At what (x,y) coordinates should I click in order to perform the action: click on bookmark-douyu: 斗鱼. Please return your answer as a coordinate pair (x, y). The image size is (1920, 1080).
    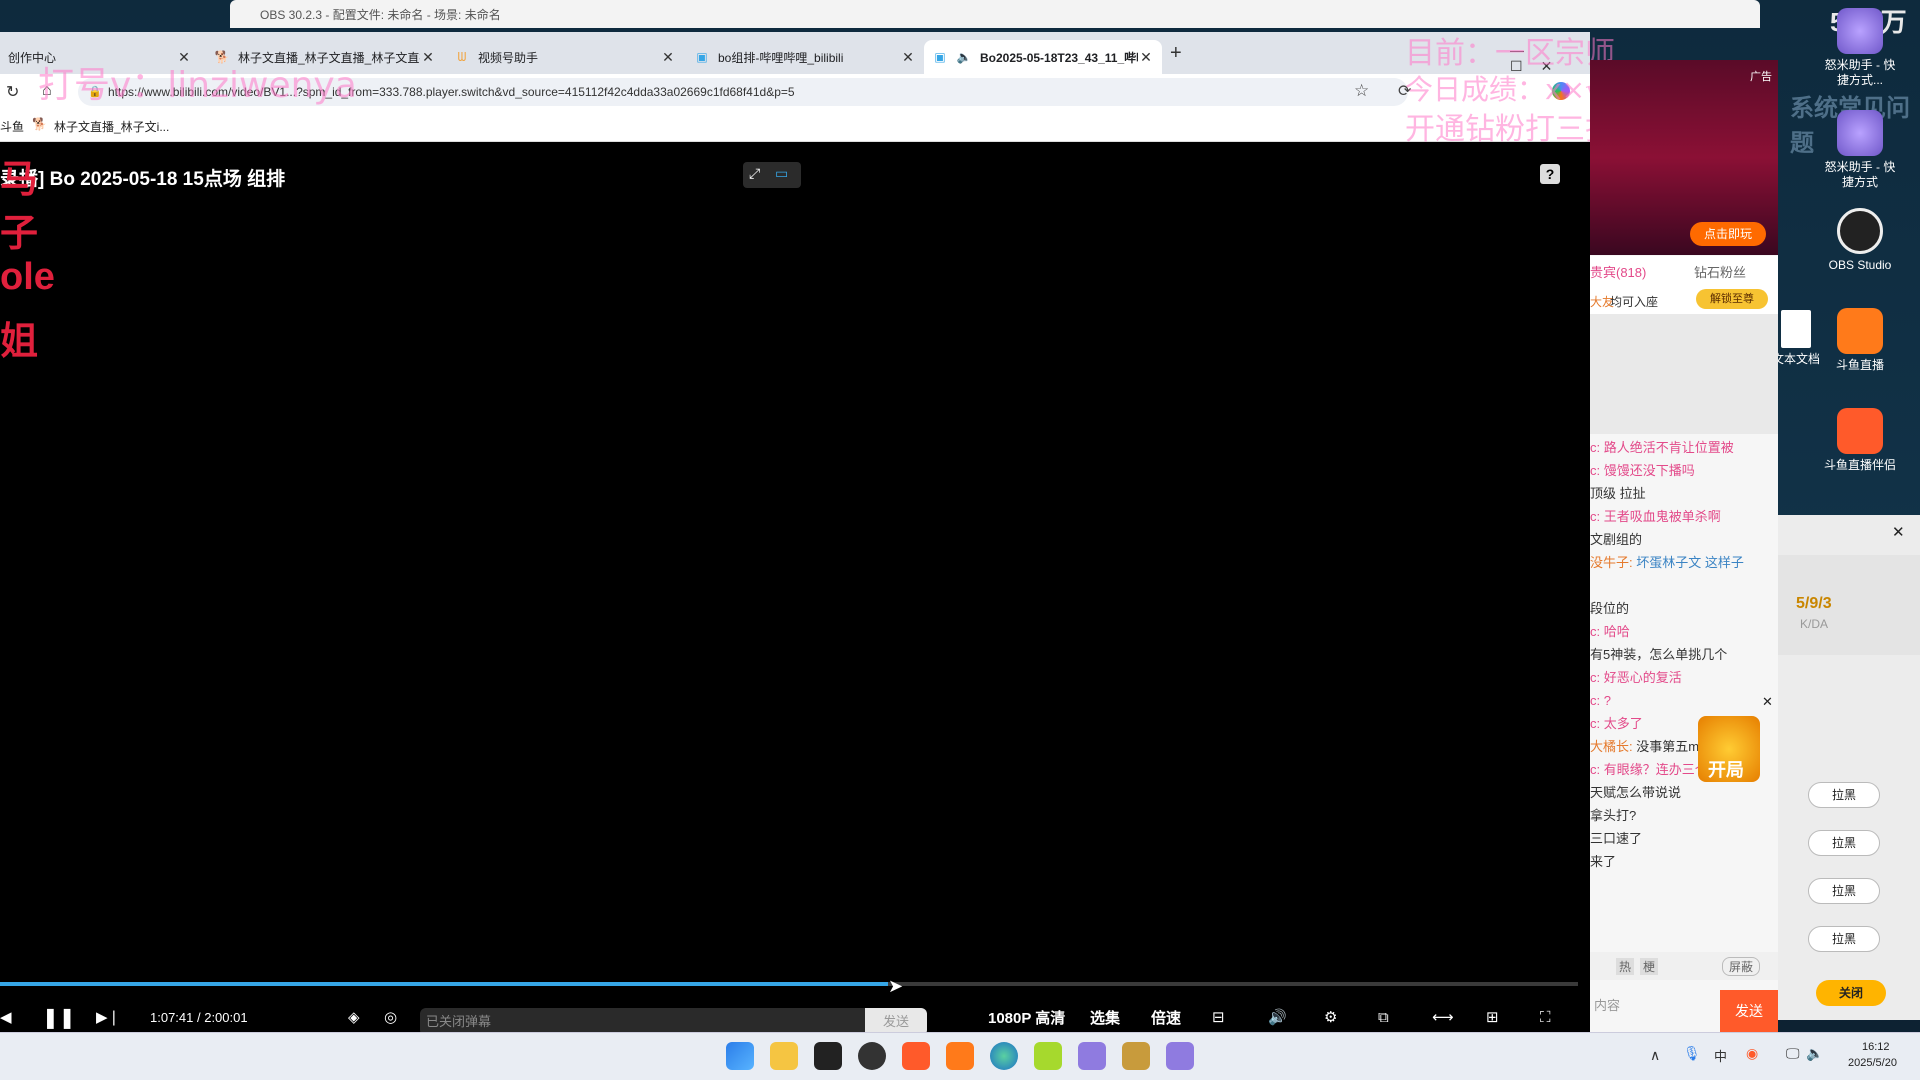
    Looking at the image, I should click on (12, 126).